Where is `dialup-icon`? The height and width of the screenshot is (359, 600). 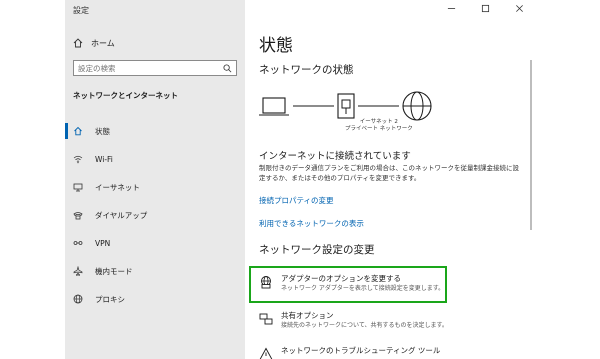
dialup-icon is located at coordinates (78, 216).